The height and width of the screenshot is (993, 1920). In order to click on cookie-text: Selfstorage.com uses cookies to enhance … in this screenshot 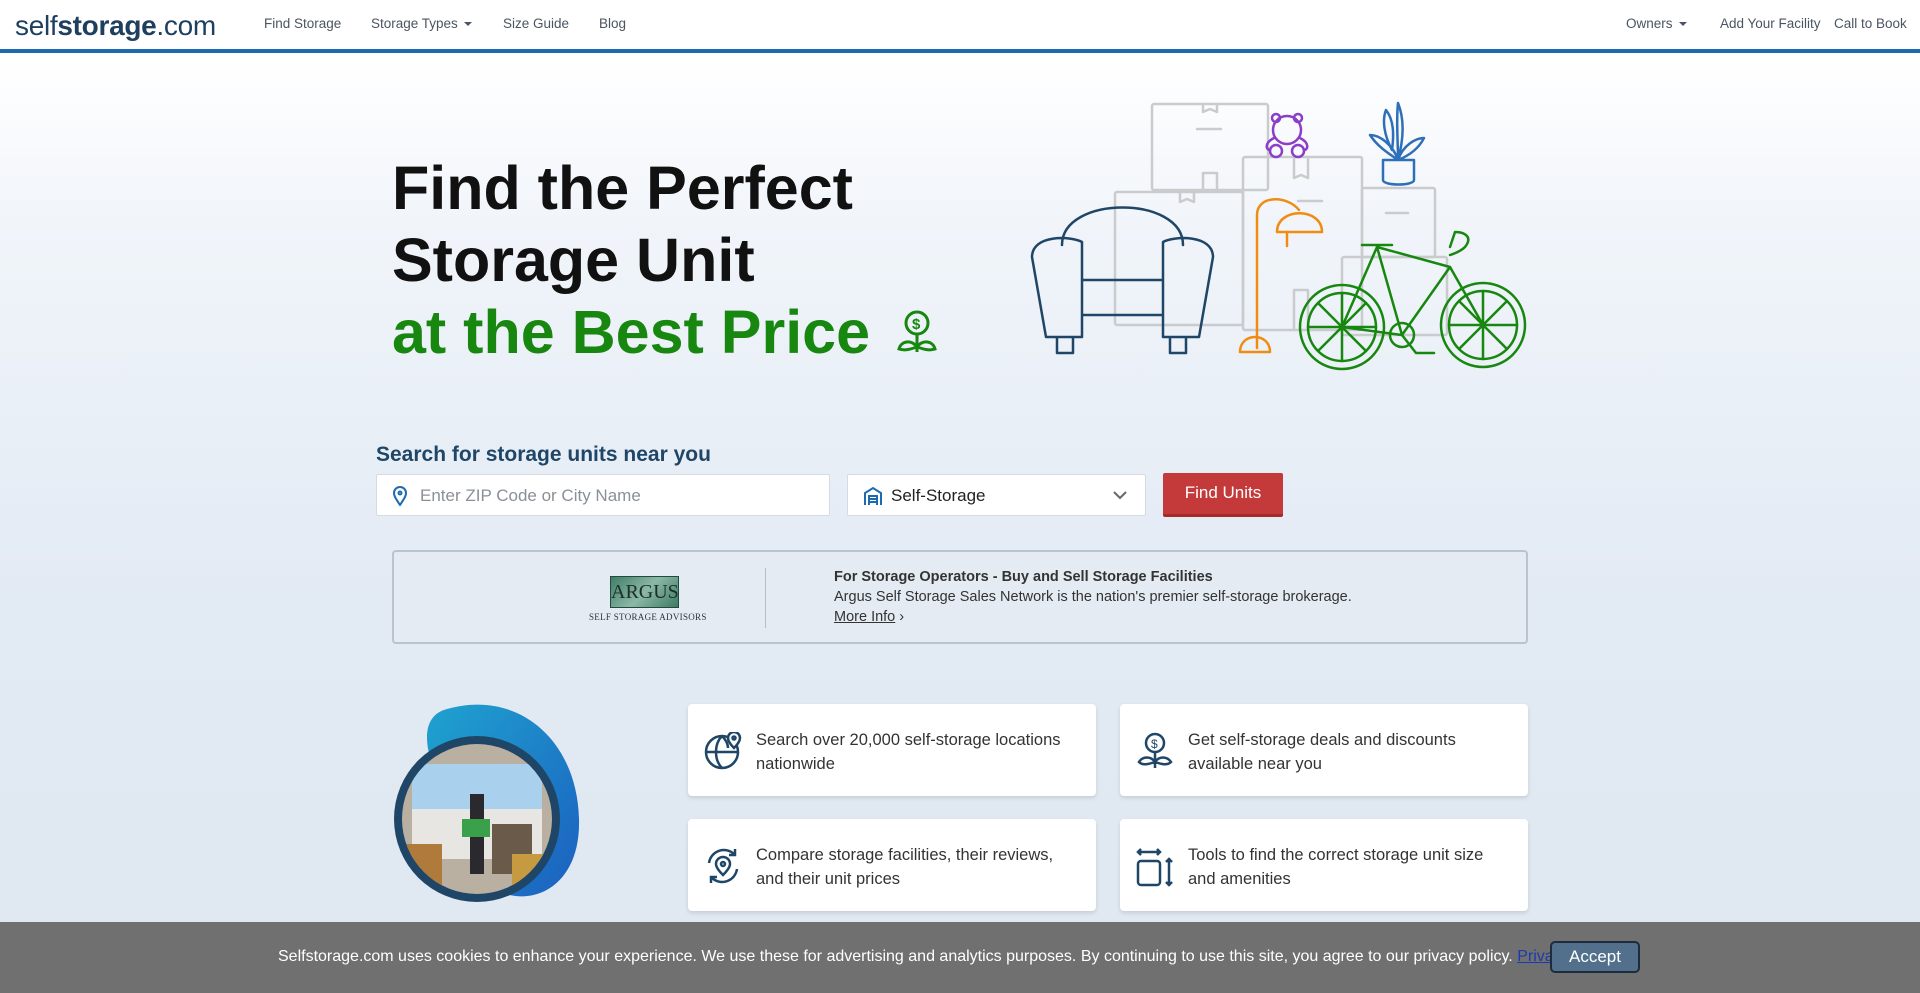, I will do `click(895, 956)`.